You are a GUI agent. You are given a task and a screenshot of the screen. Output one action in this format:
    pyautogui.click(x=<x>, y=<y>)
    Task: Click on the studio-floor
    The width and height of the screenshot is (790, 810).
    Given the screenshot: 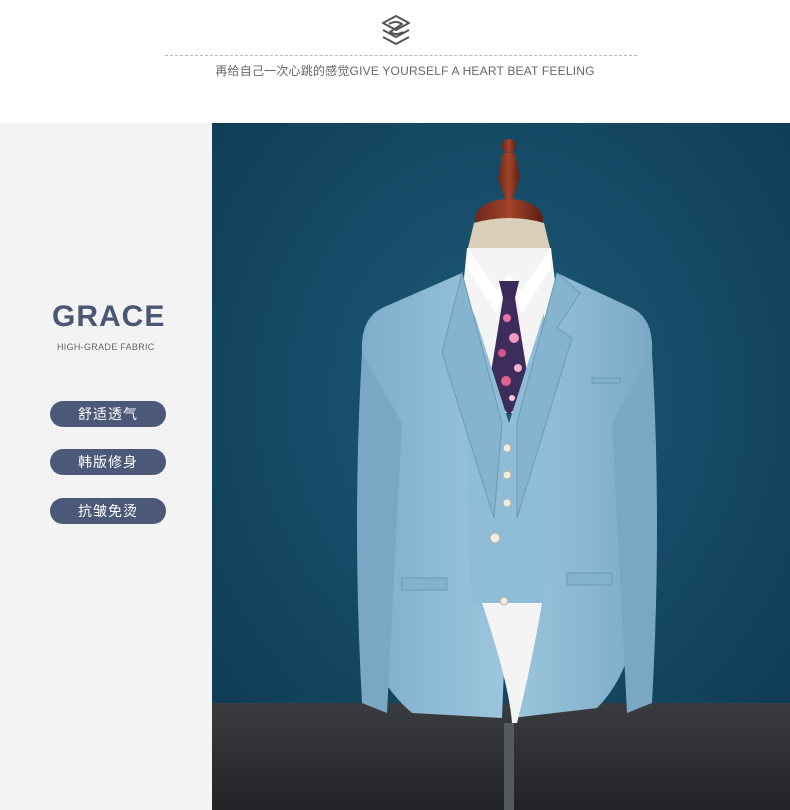 What is the action you would take?
    pyautogui.click(x=501, y=756)
    